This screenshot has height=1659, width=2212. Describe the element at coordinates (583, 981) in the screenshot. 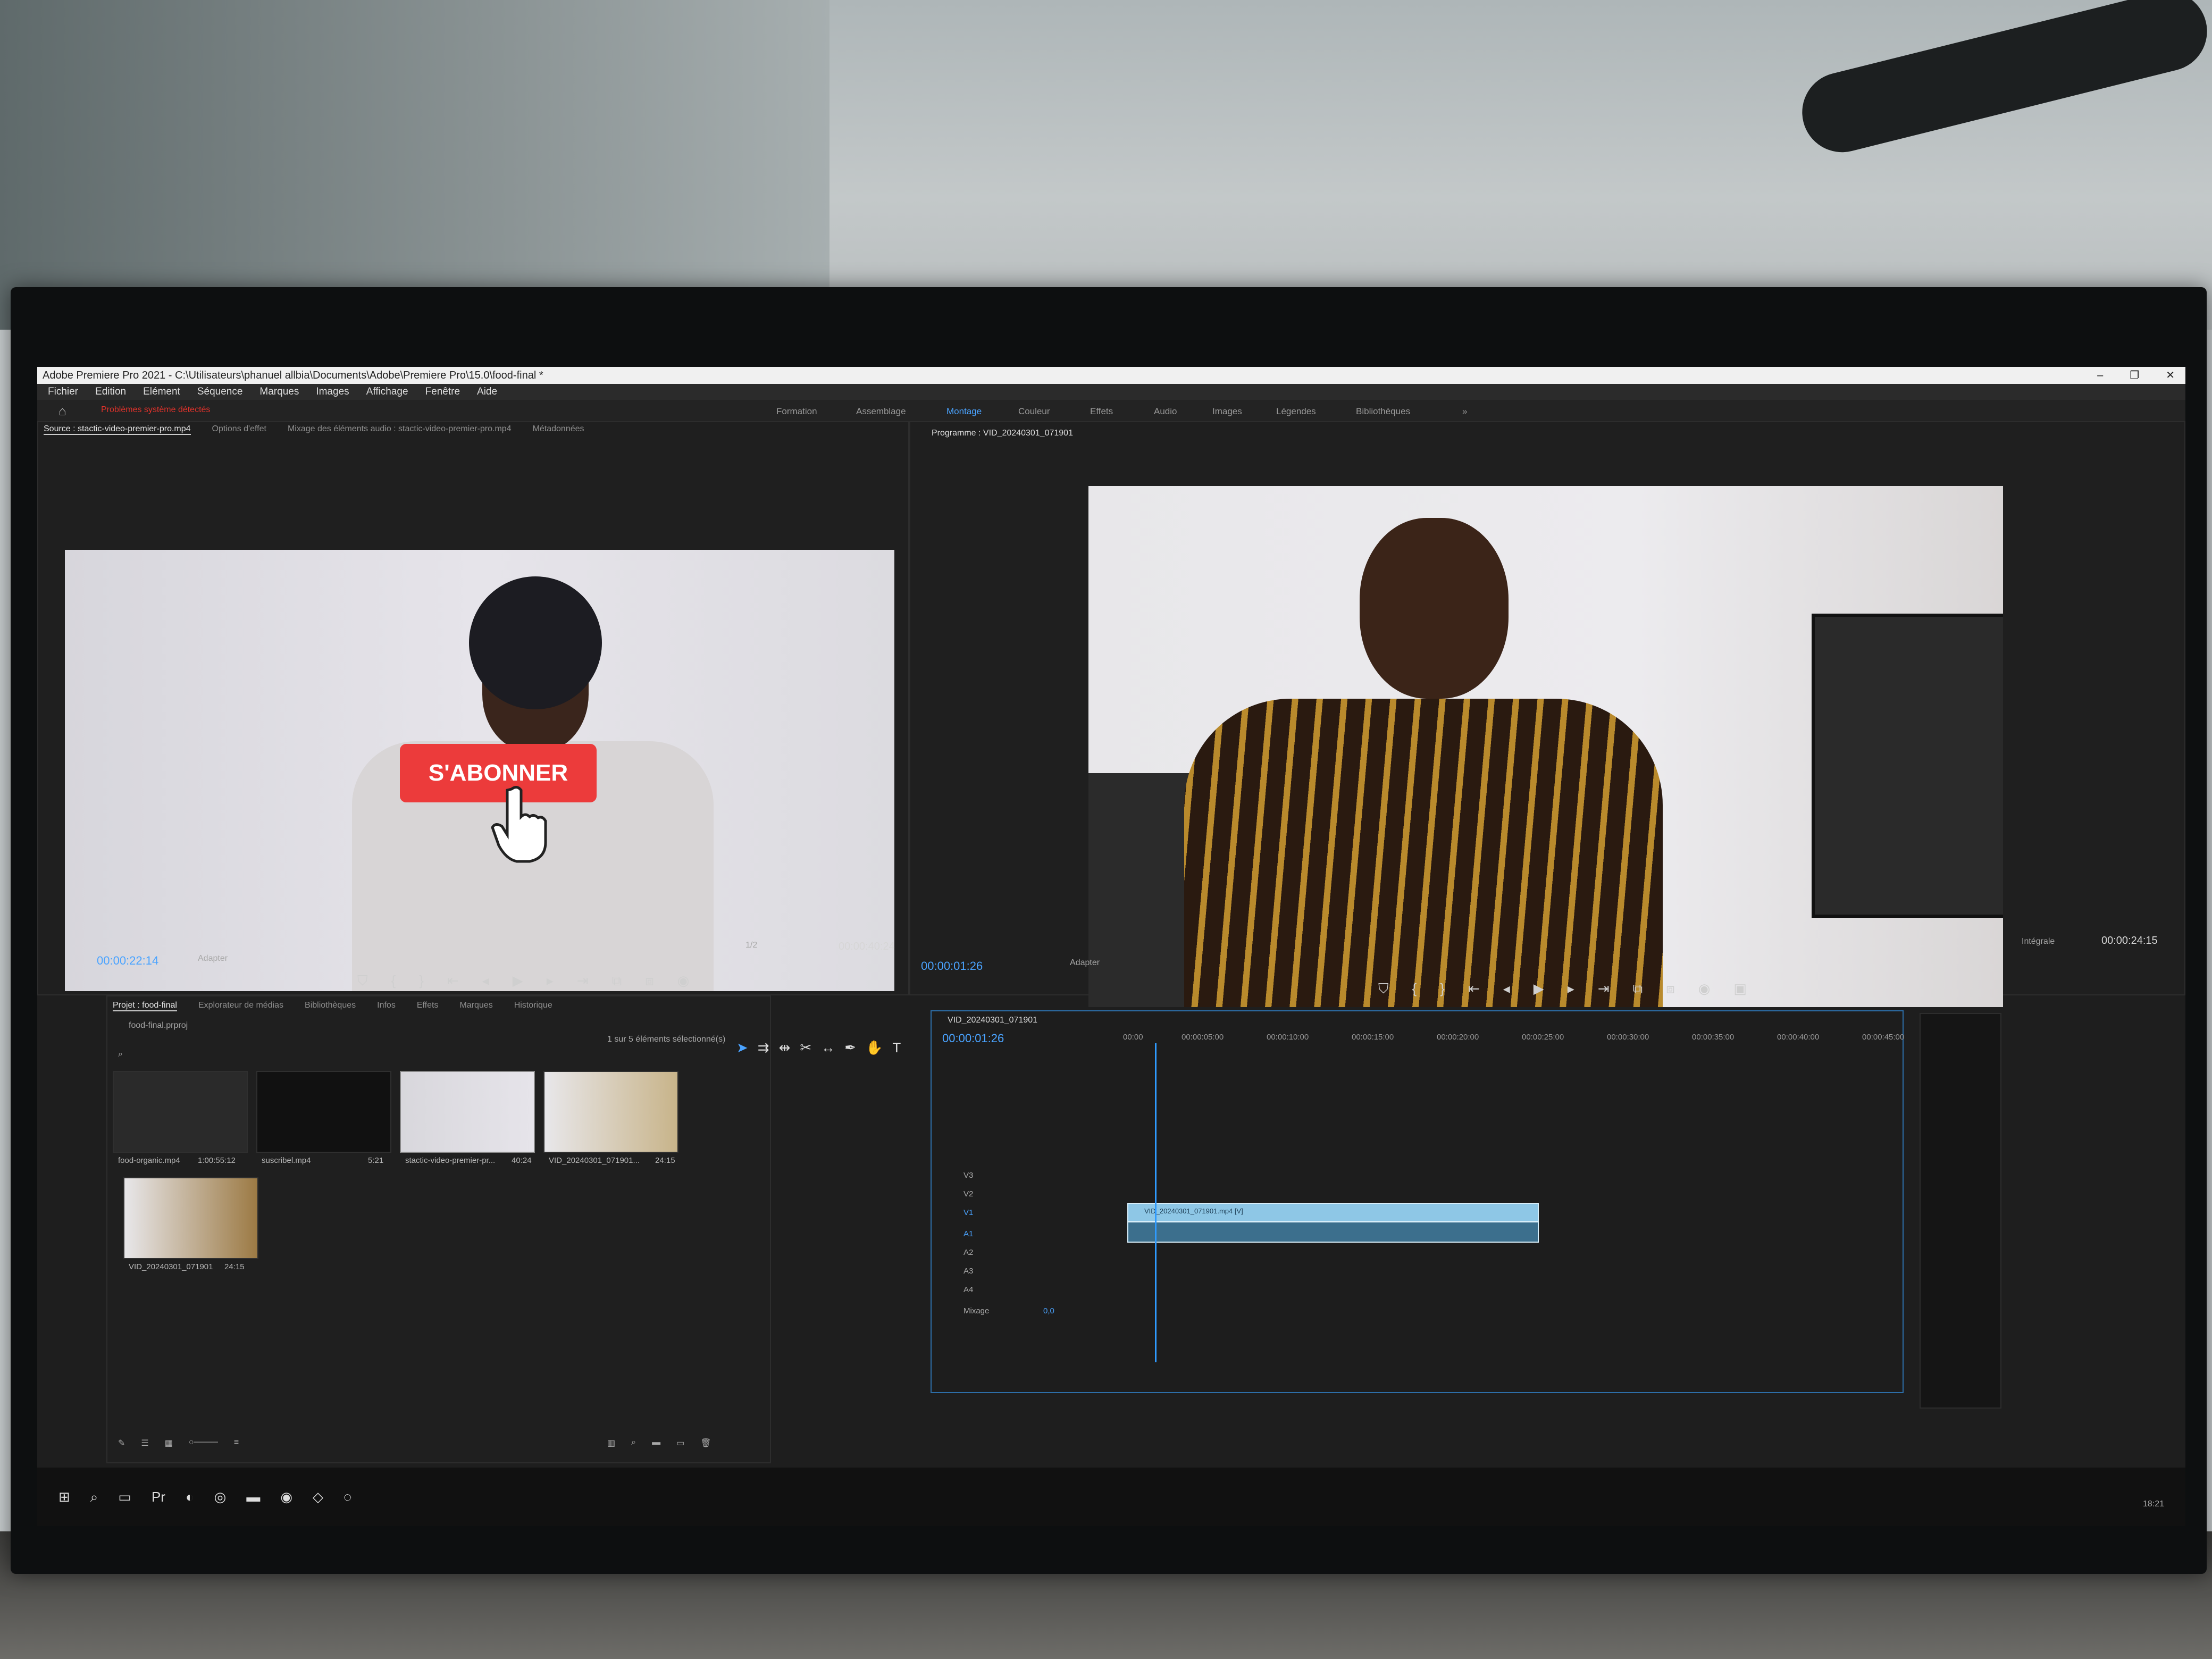

I see `go-to-out-icon: ⇥` at that location.